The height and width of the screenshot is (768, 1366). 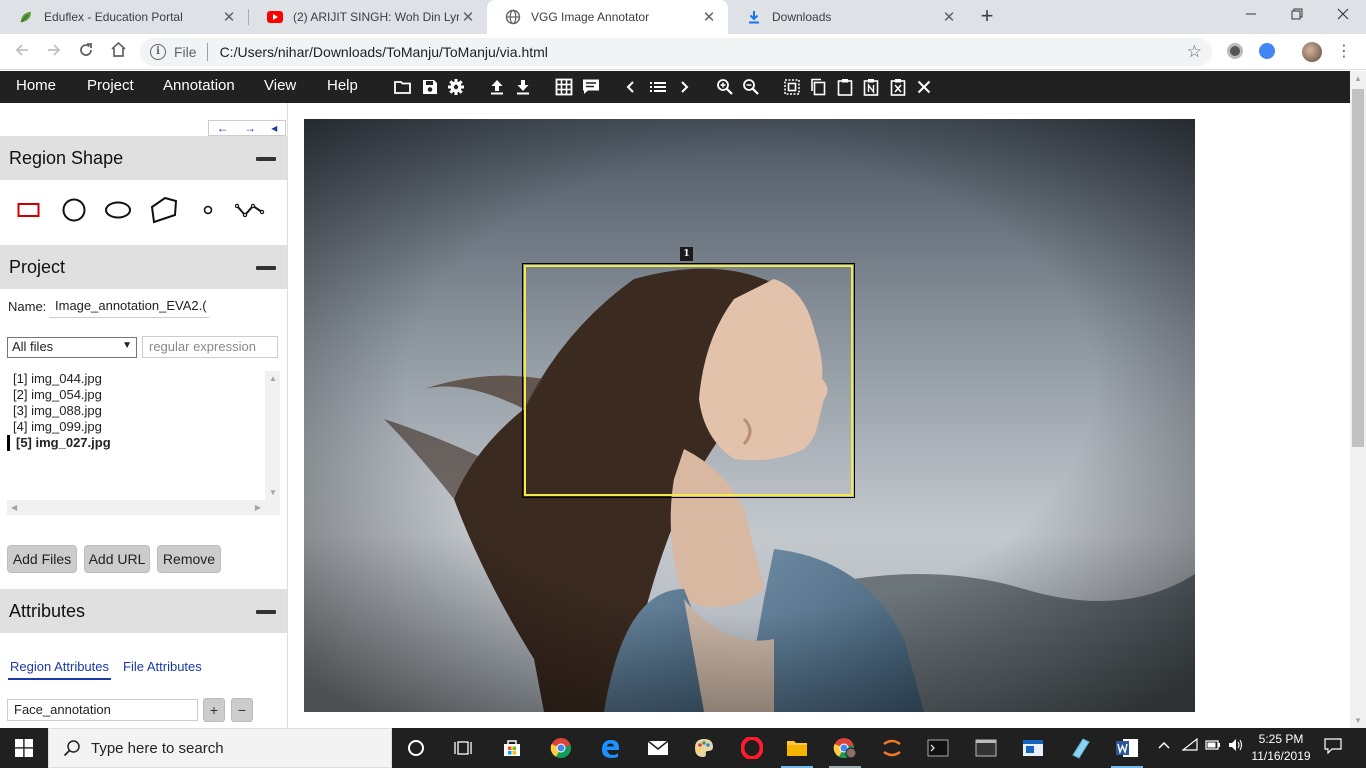 What do you see at coordinates (1236, 748) in the screenshot?
I see `volume-icon` at bounding box center [1236, 748].